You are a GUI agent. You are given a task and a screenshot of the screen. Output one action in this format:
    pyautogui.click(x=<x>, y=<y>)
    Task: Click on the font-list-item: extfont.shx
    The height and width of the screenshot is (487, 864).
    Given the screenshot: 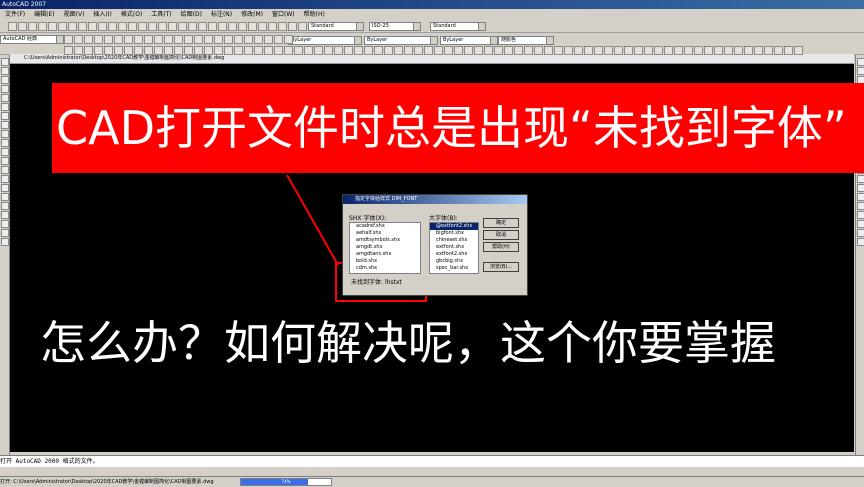 What is the action you would take?
    pyautogui.click(x=454, y=247)
    